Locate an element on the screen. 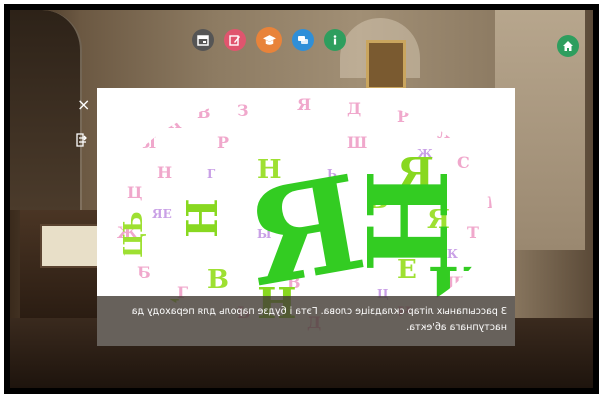  svg-text: Л is located at coordinates (444, 132).